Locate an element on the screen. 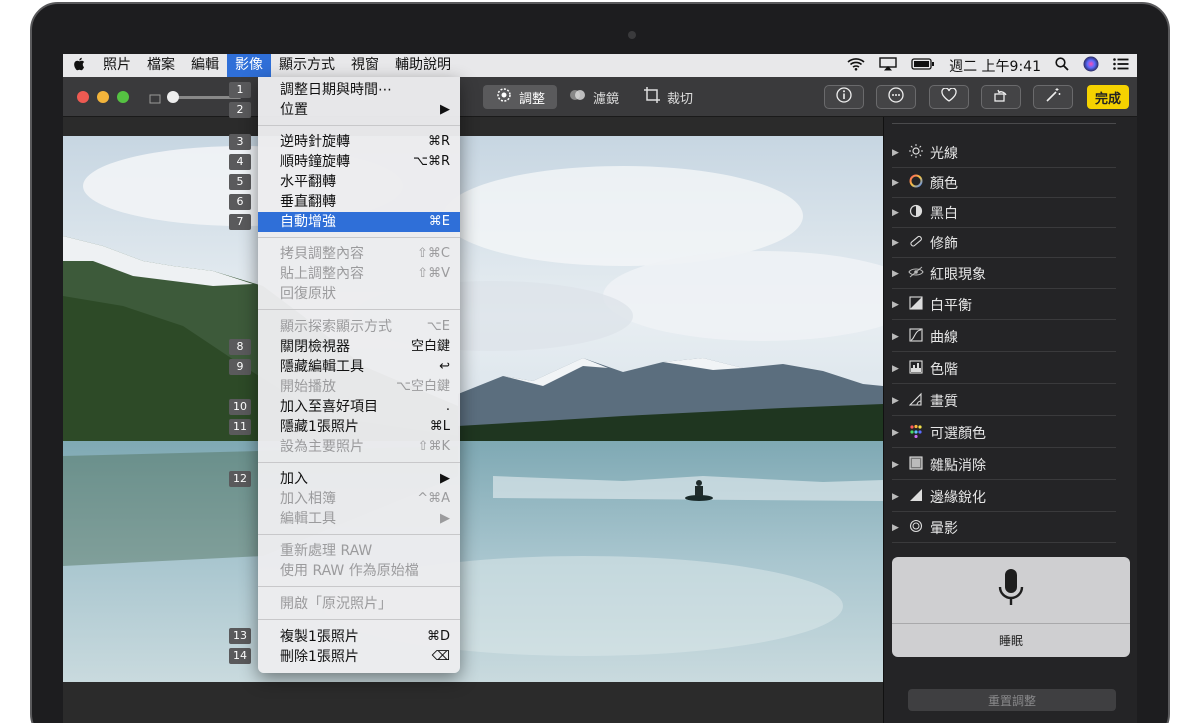 The width and height of the screenshot is (1200, 723). menu-item-duplicate-photo: 複製1張照片 ⌘D is located at coordinates (359, 637).